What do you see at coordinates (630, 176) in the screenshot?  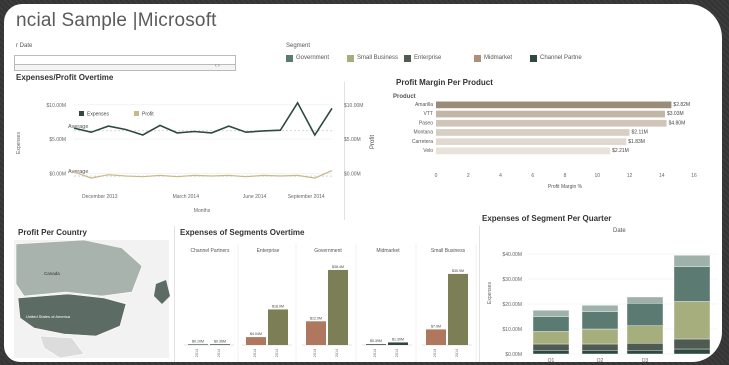 I see `x-tick-label: 12` at bounding box center [630, 176].